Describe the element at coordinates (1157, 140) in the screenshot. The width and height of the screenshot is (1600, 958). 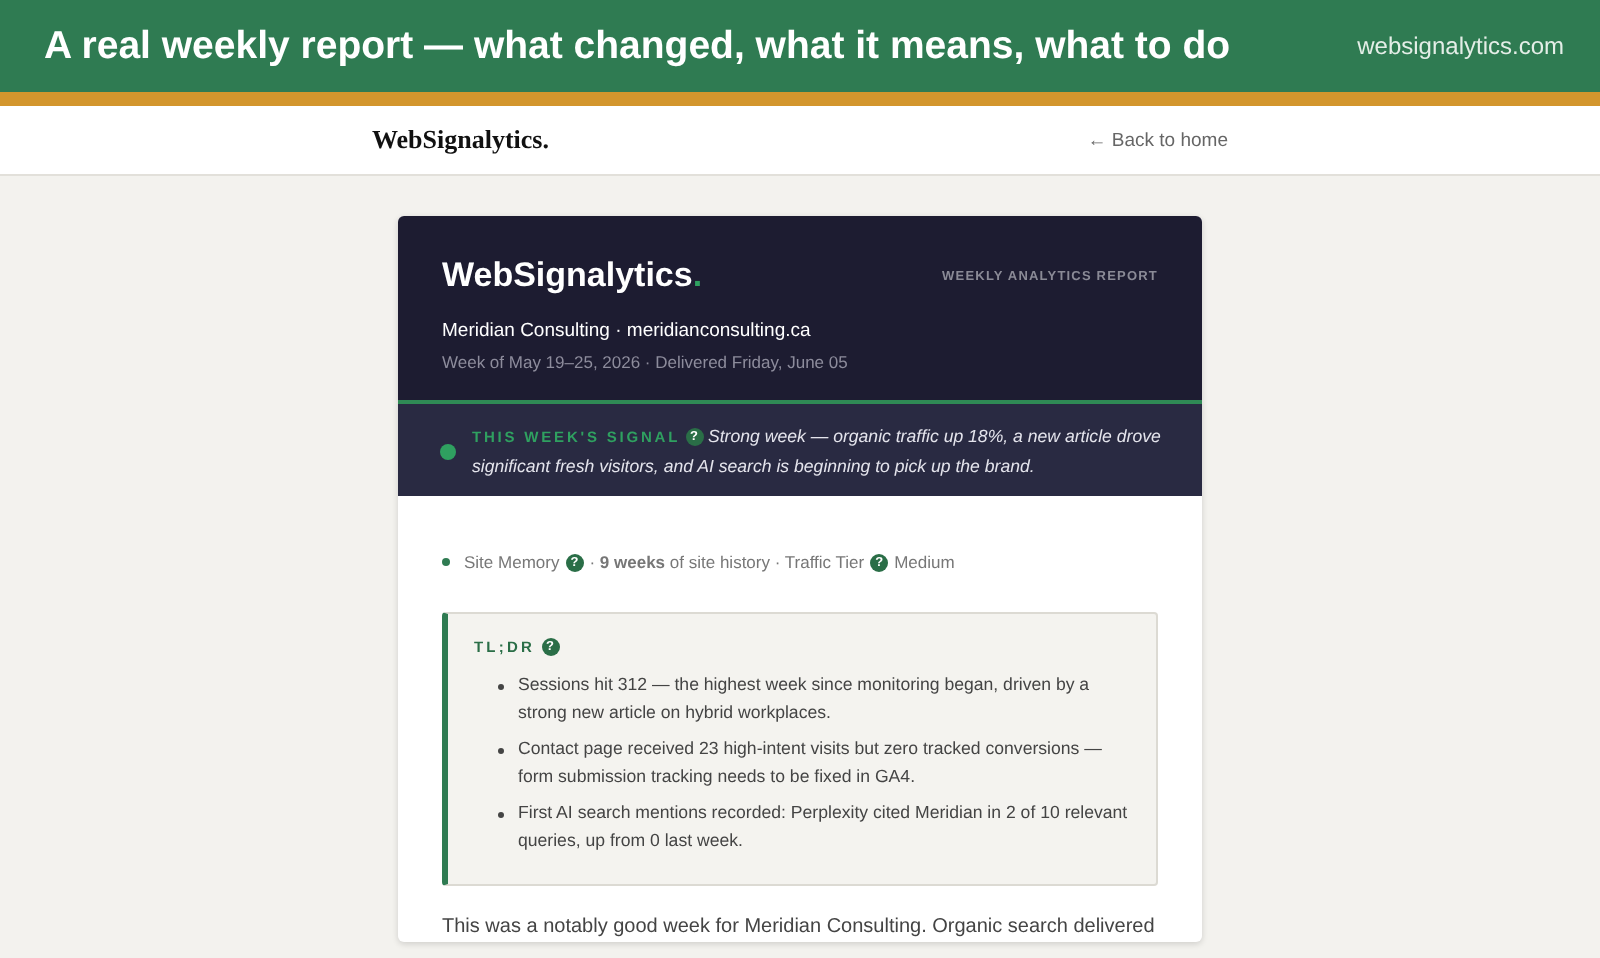
I see `back-link: ← Back to home` at that location.